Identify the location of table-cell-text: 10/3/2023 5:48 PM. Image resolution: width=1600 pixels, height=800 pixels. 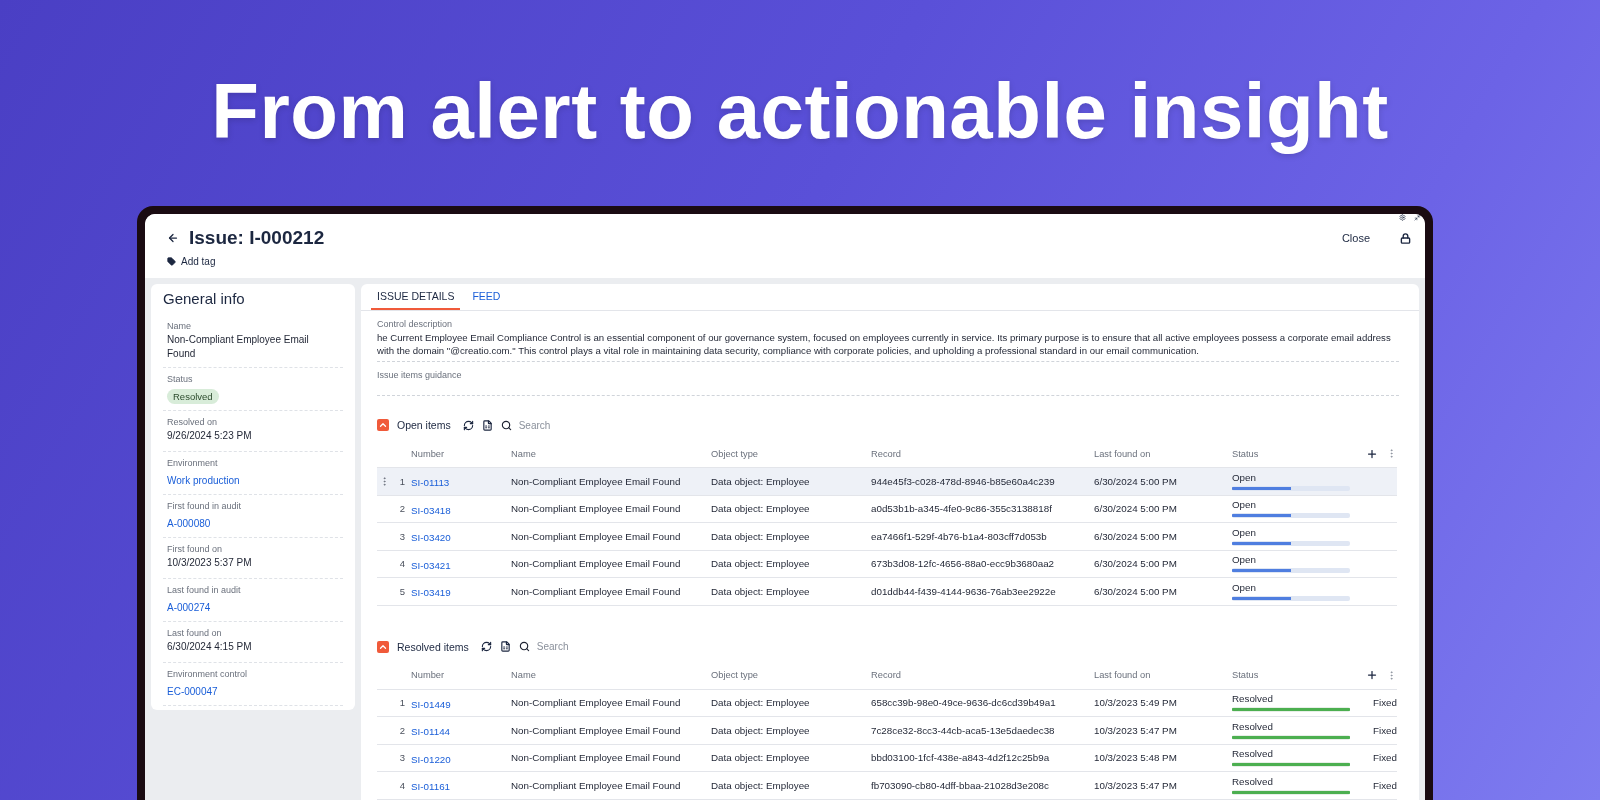
(1136, 758).